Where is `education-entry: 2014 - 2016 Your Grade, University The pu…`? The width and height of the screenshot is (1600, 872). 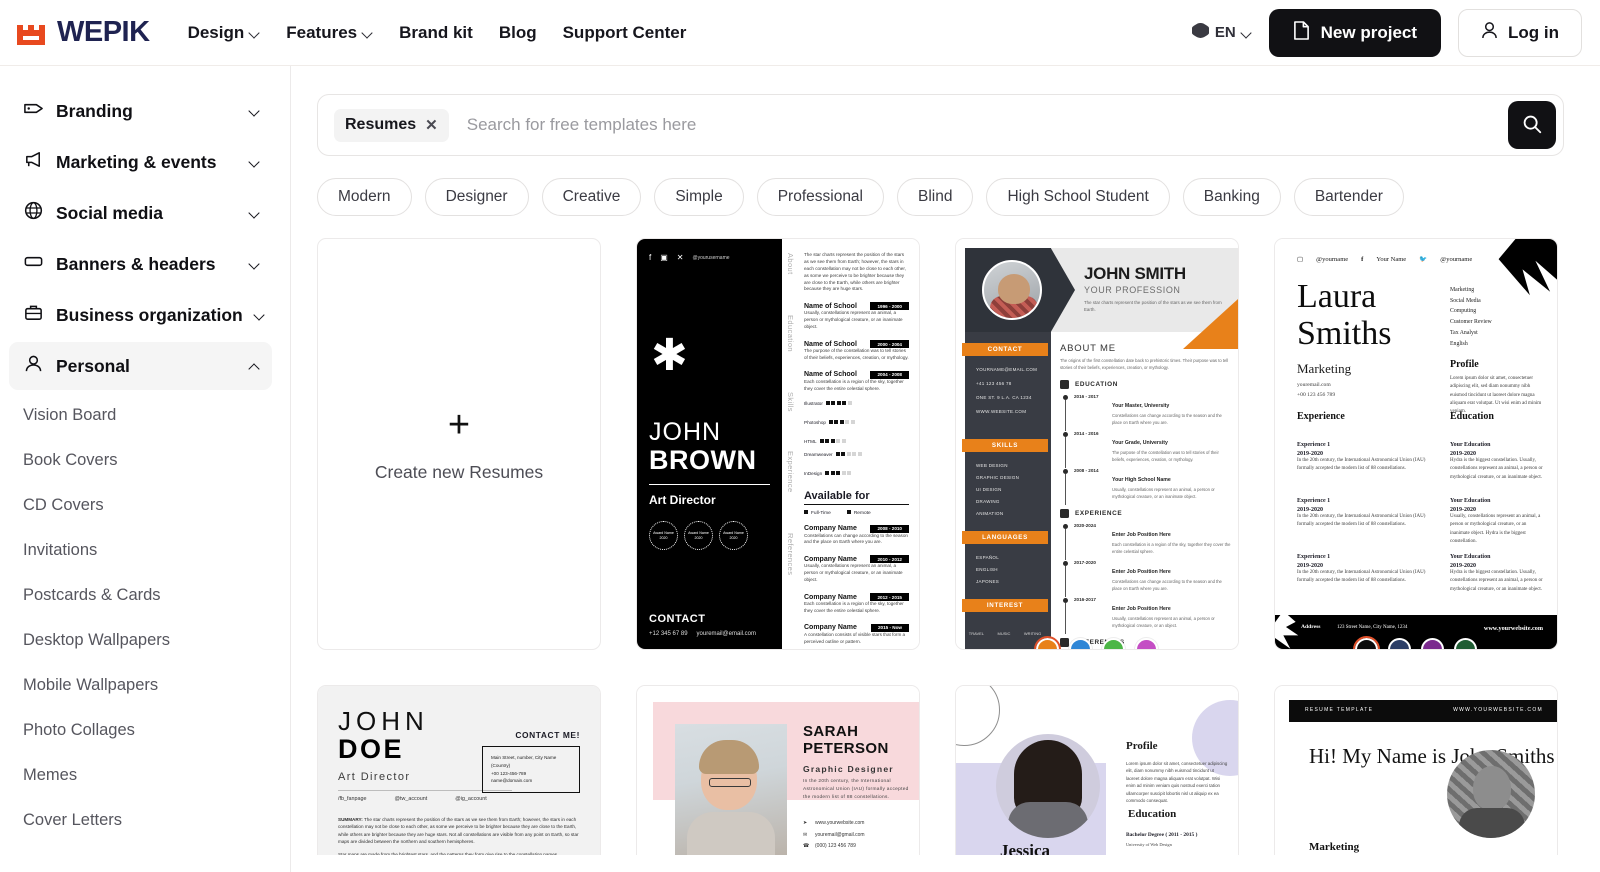 education-entry: 2014 - 2016 Your Grade, University The pu… is located at coordinates (1146, 449).